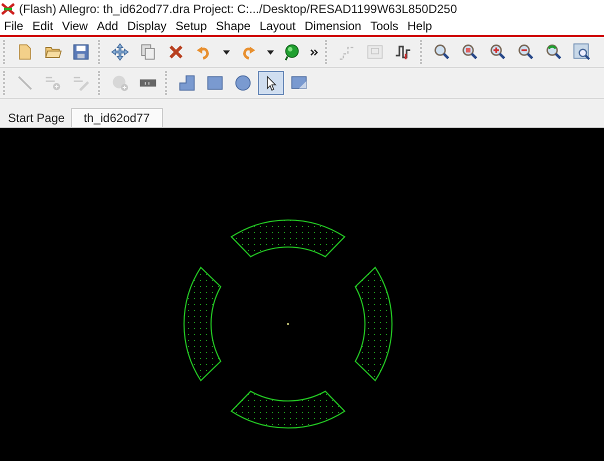  I want to click on menu-item: Layout, so click(279, 26).